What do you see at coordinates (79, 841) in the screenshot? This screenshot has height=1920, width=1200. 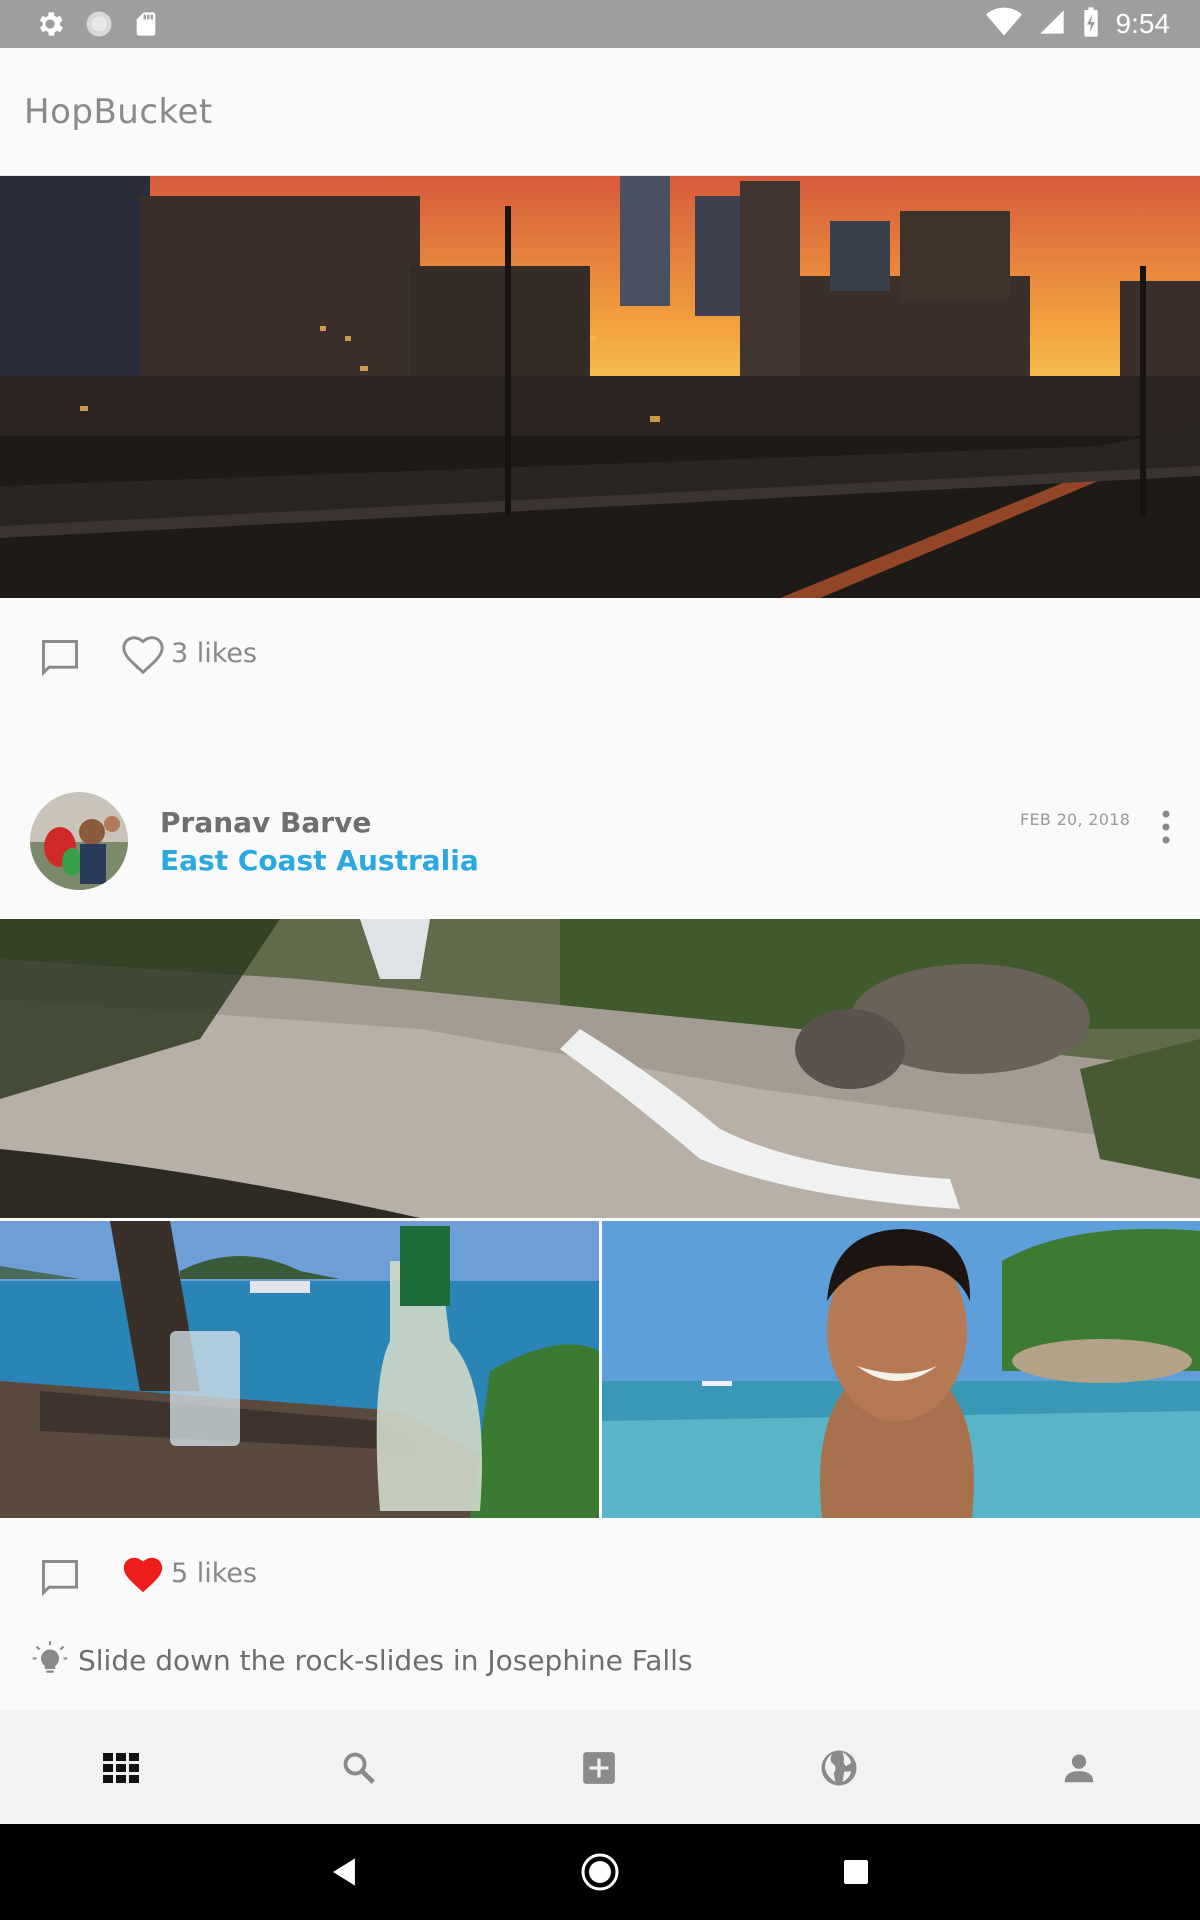 I see `avatar` at bounding box center [79, 841].